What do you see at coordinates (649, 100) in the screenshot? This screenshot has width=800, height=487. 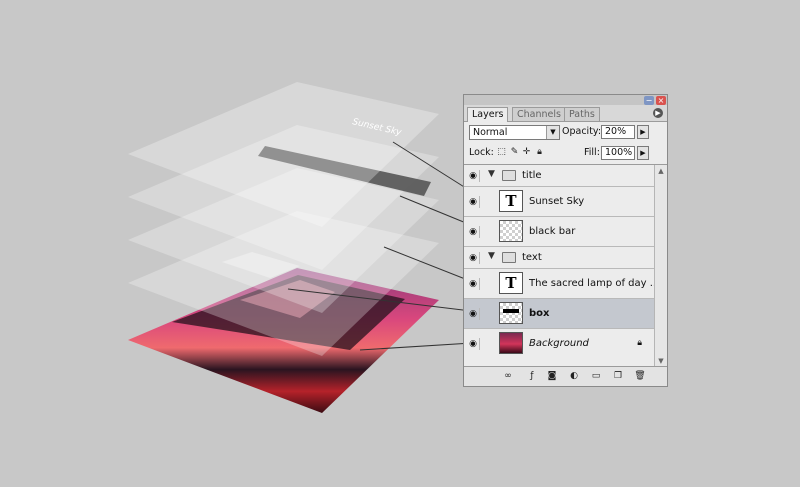 I see `minimize-button: −` at bounding box center [649, 100].